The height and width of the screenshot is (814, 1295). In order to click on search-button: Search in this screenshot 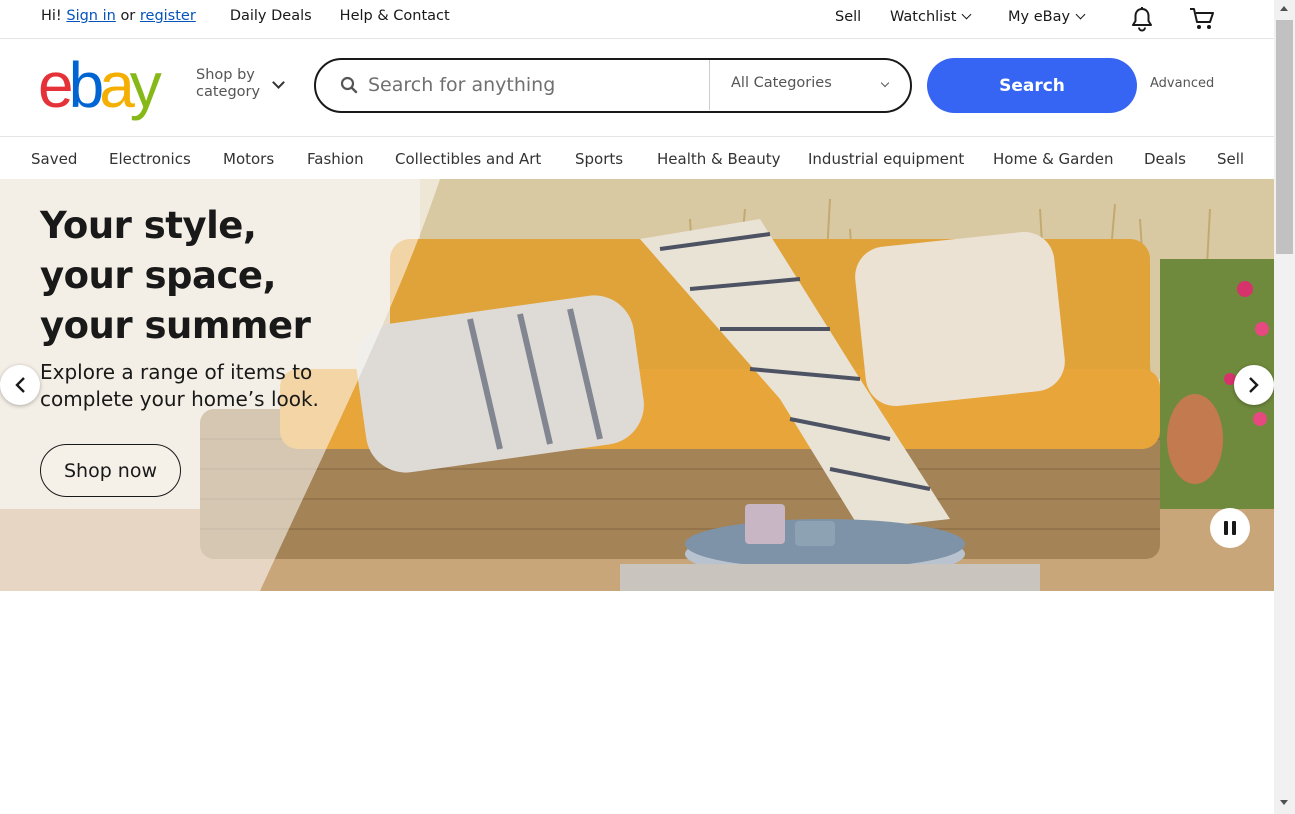, I will do `click(1032, 85)`.